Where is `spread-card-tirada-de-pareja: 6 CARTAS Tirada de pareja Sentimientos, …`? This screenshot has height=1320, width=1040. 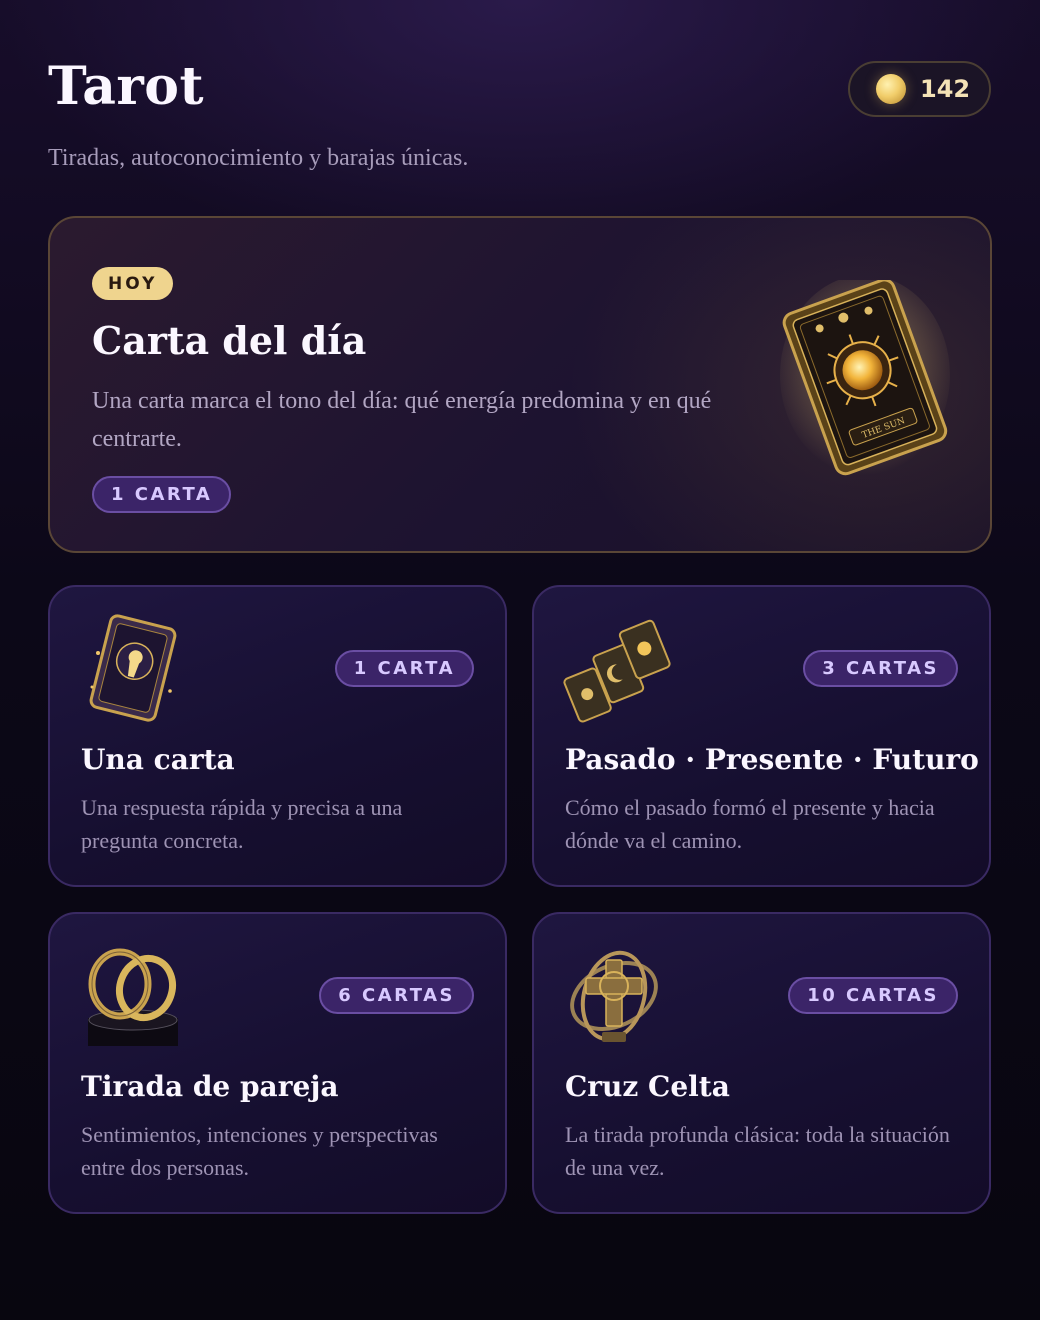
spread-card-tirada-de-pareja: 6 CARTAS Tirada de pareja Sentimientos, … is located at coordinates (277, 1063).